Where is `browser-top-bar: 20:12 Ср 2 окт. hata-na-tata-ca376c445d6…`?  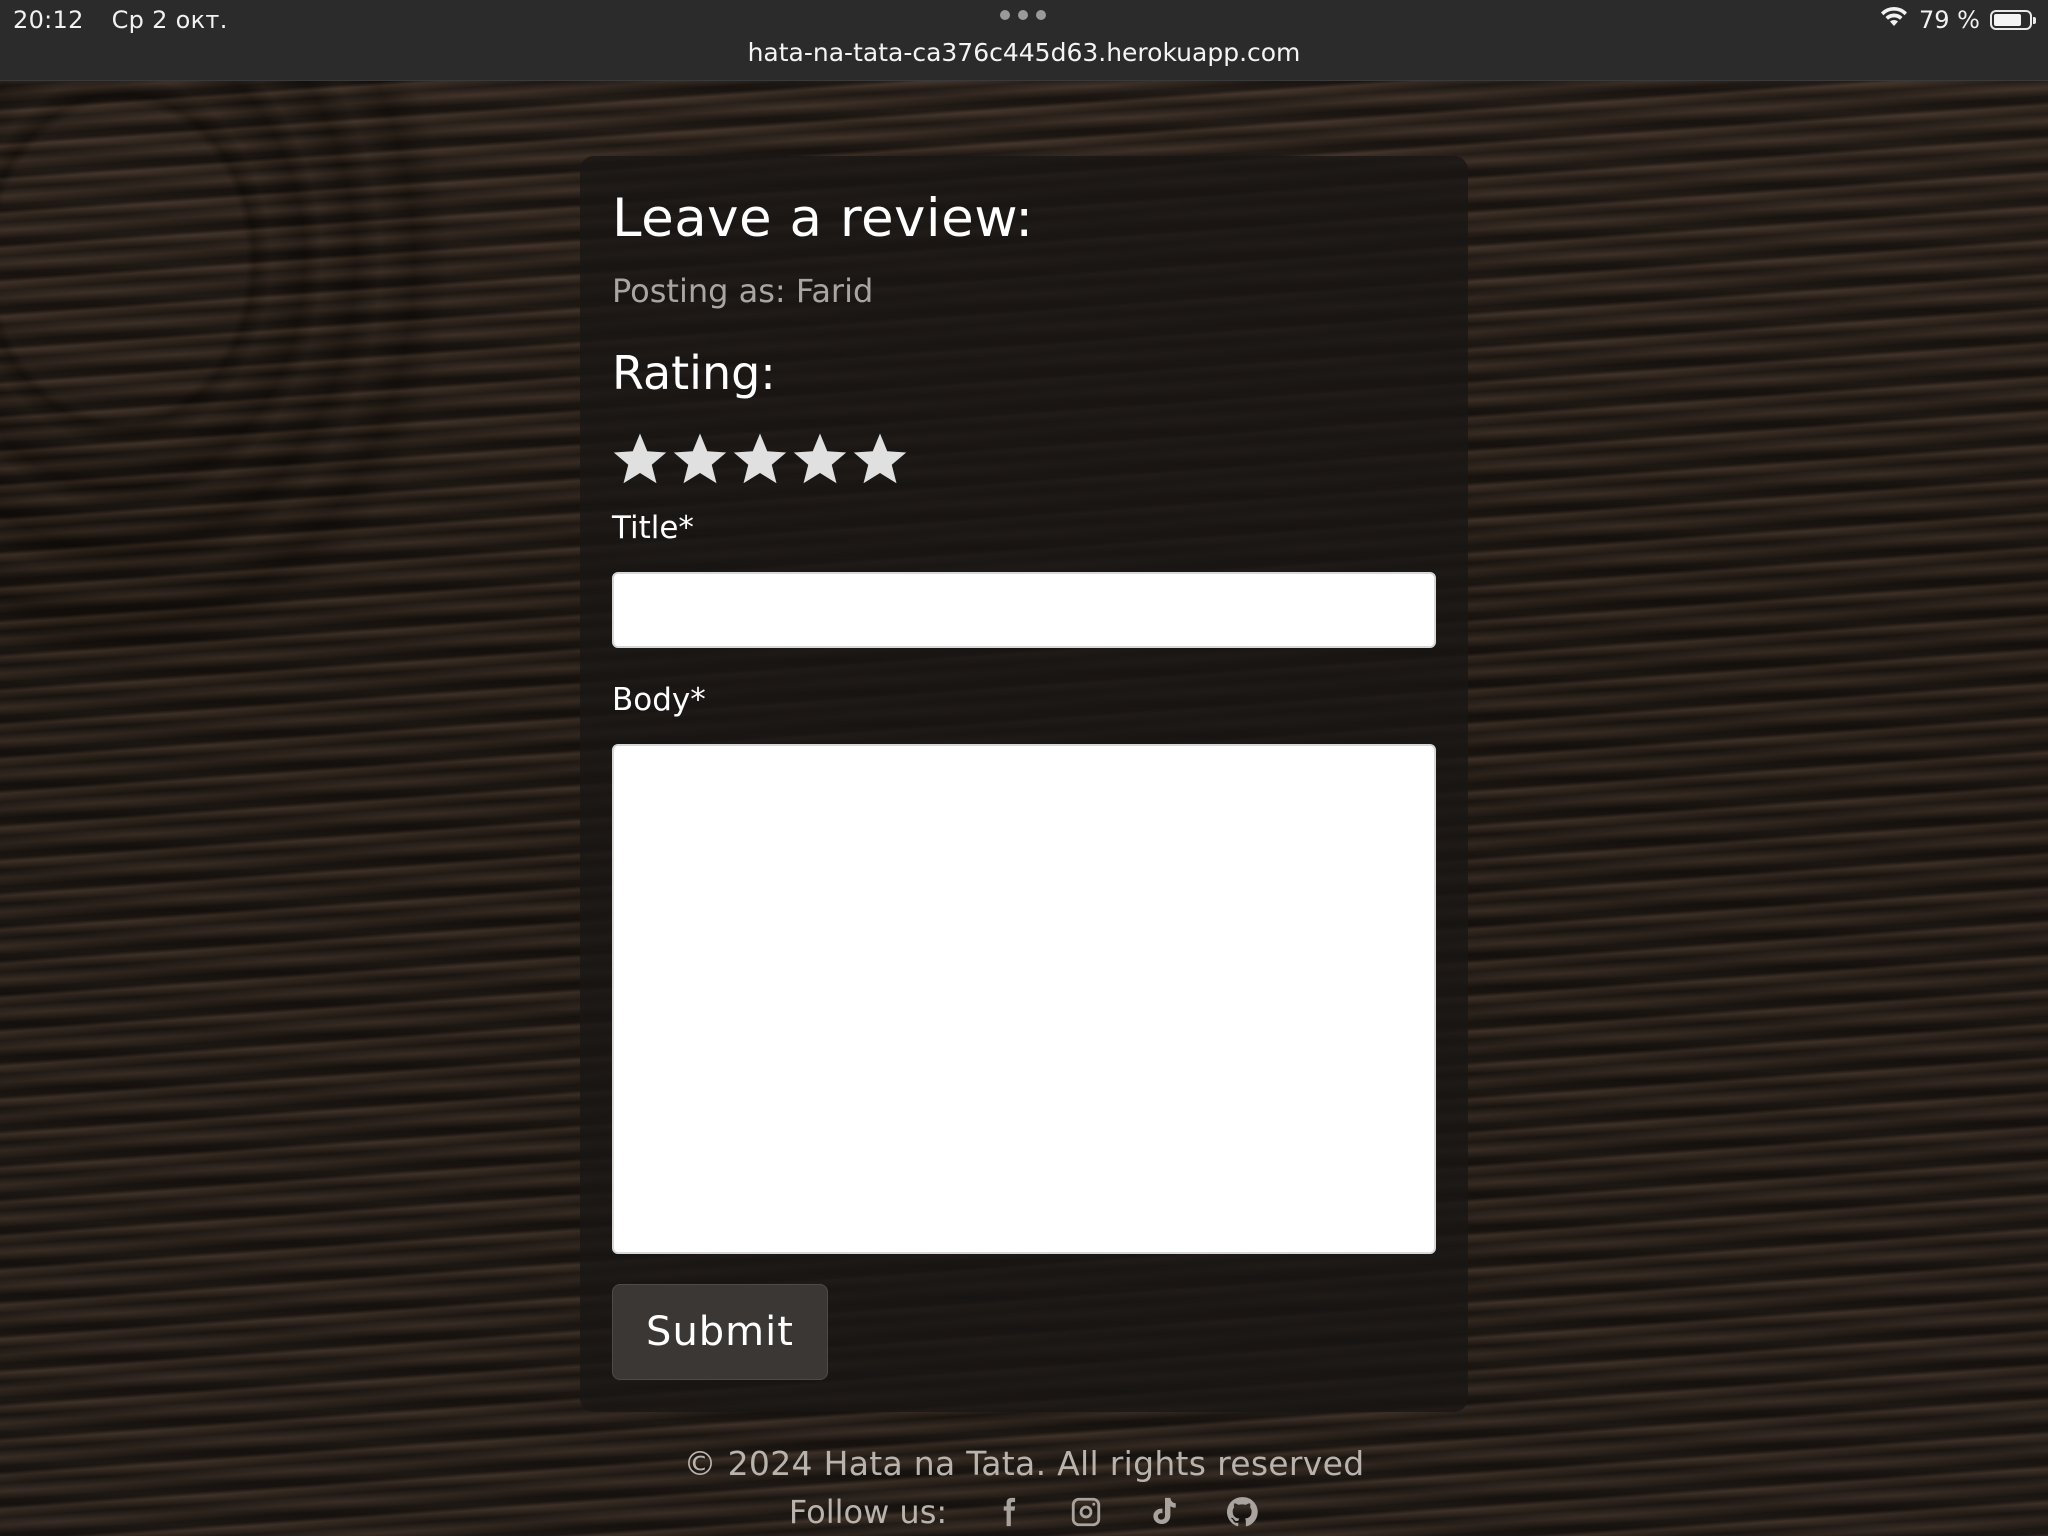 browser-top-bar: 20:12 Ср 2 окт. hata-na-tata-ca376c445d6… is located at coordinates (1024, 40).